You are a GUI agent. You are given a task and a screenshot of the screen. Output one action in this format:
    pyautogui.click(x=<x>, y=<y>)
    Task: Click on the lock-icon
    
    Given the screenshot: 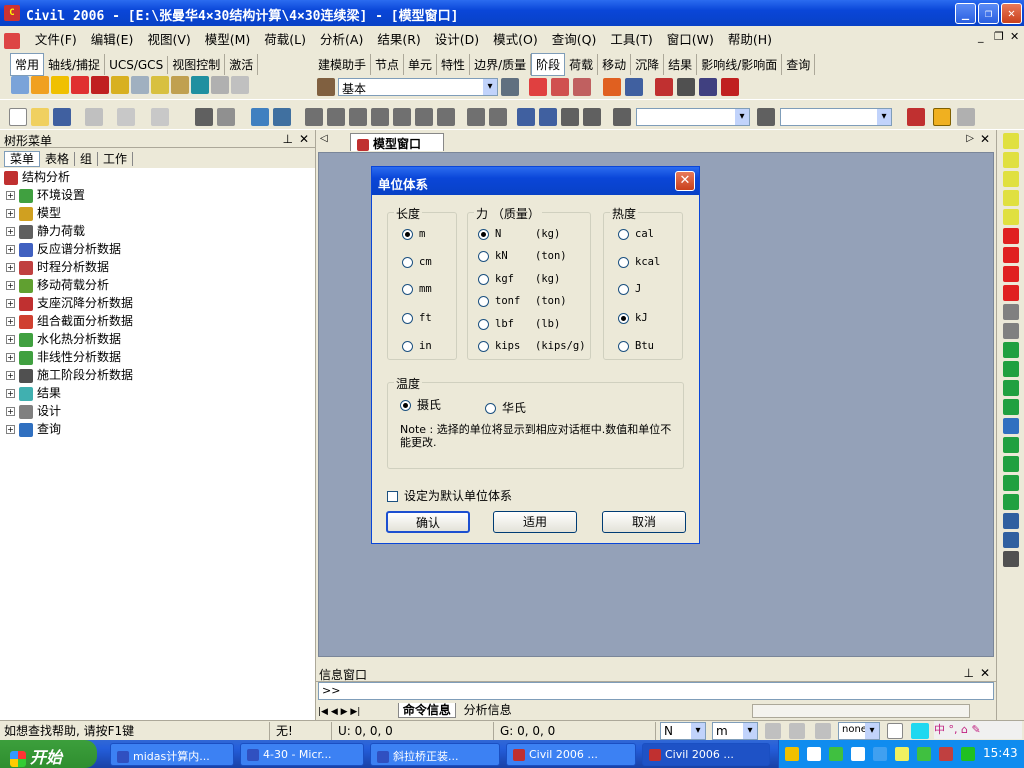 What is the action you would take?
    pyautogui.click(x=942, y=117)
    